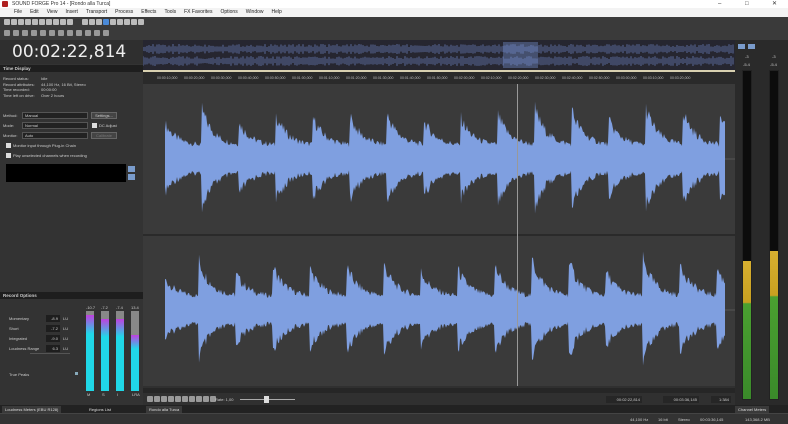 This screenshot has height=424, width=788. I want to click on monitor-select: Auto, so click(55, 135).